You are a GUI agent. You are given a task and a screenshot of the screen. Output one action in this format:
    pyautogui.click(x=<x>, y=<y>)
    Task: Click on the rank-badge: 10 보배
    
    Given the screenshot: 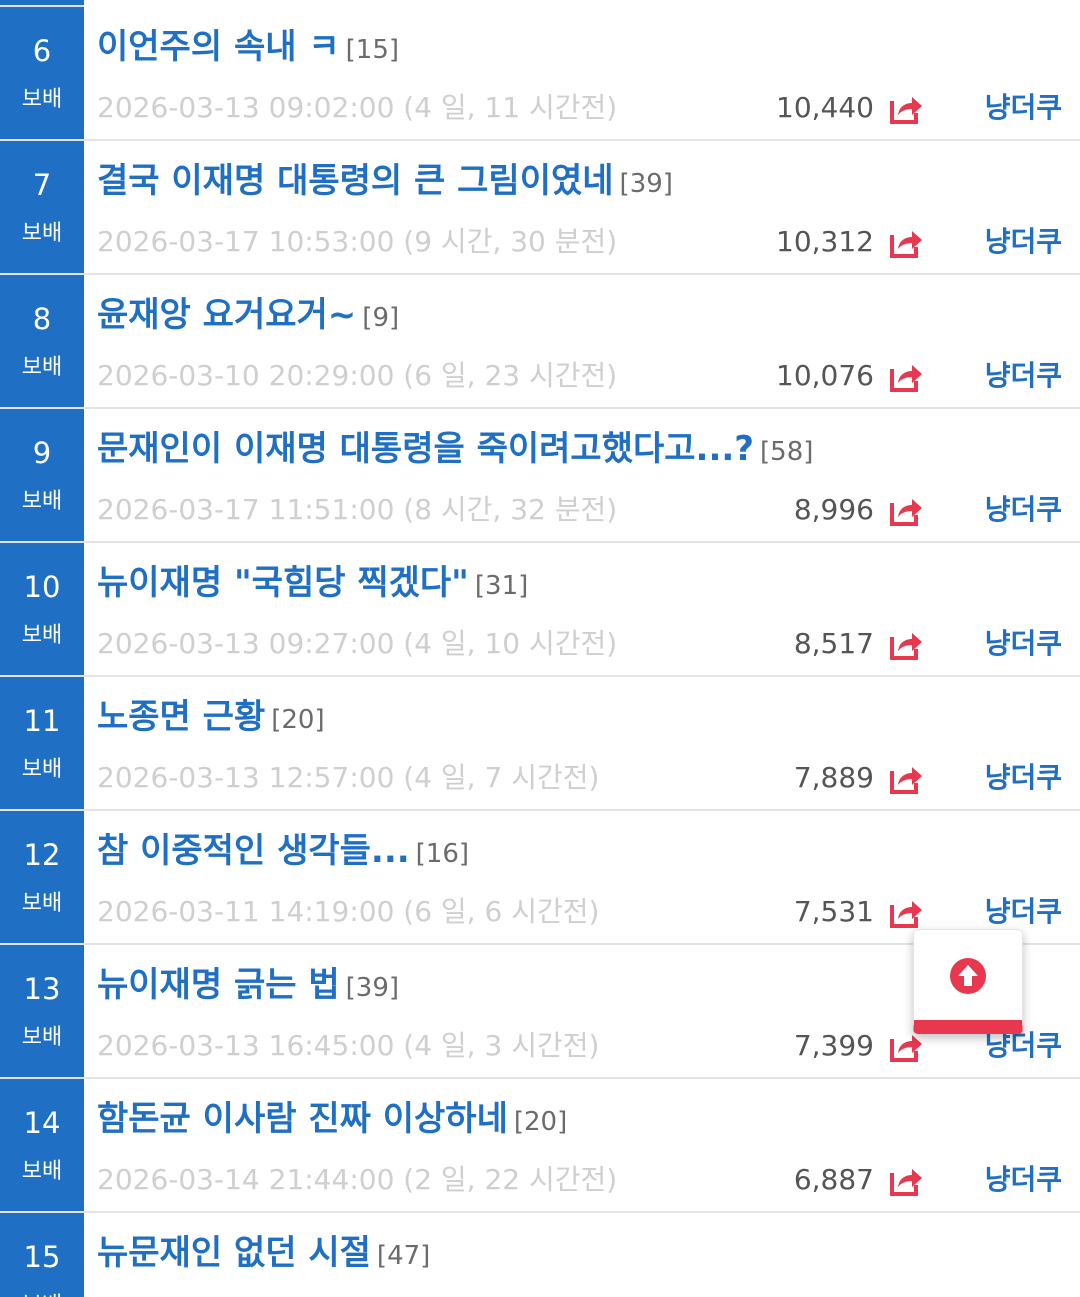 What is the action you would take?
    pyautogui.click(x=42, y=609)
    